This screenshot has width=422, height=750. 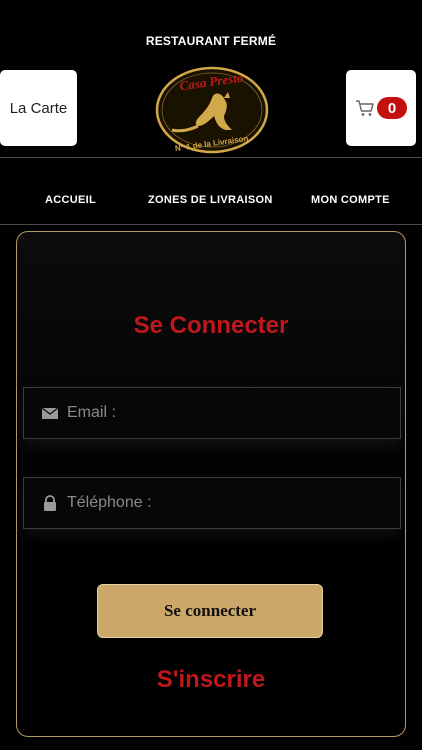 What do you see at coordinates (217, 503) in the screenshot?
I see `phone-input` at bounding box center [217, 503].